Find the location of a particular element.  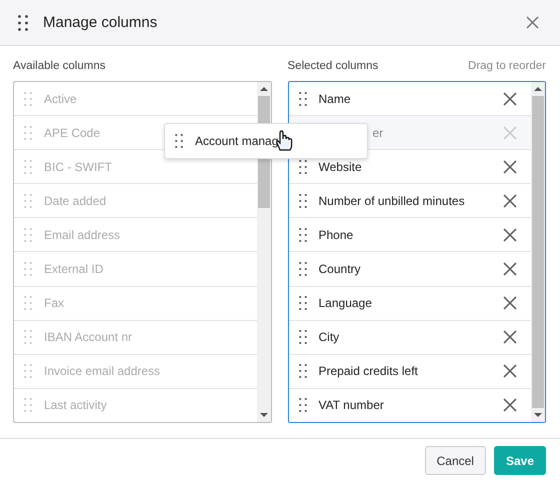

list-item: Number of unbilled minutes is located at coordinates (409, 201).